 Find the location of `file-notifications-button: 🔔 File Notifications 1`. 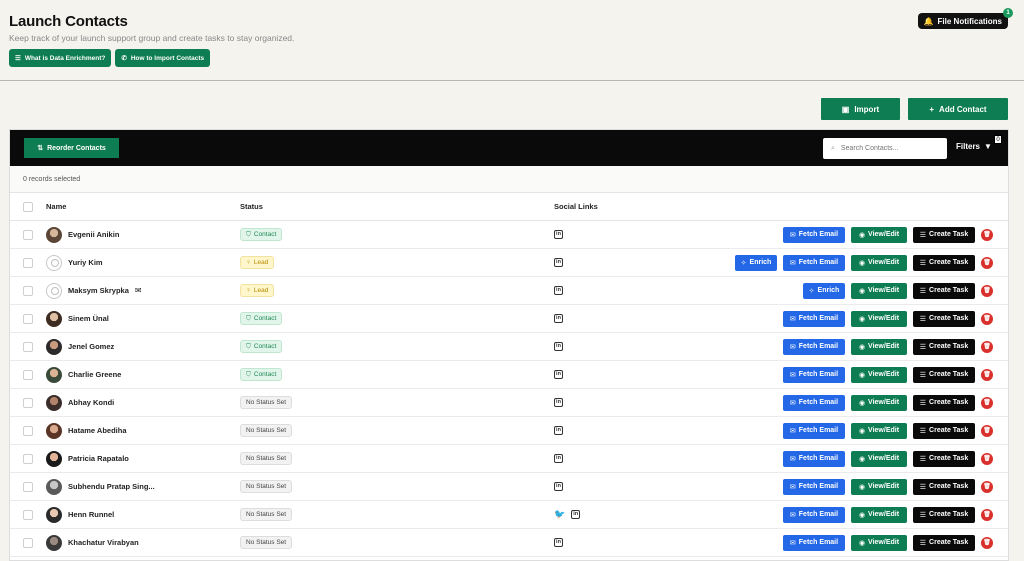

file-notifications-button: 🔔 File Notifications 1 is located at coordinates (965, 18).